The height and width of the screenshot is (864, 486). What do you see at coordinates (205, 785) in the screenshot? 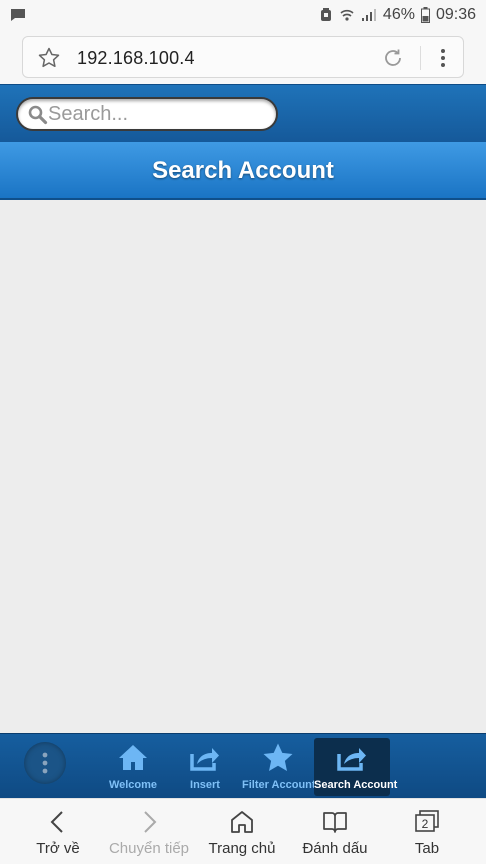
I see `nav-label: Insert` at bounding box center [205, 785].